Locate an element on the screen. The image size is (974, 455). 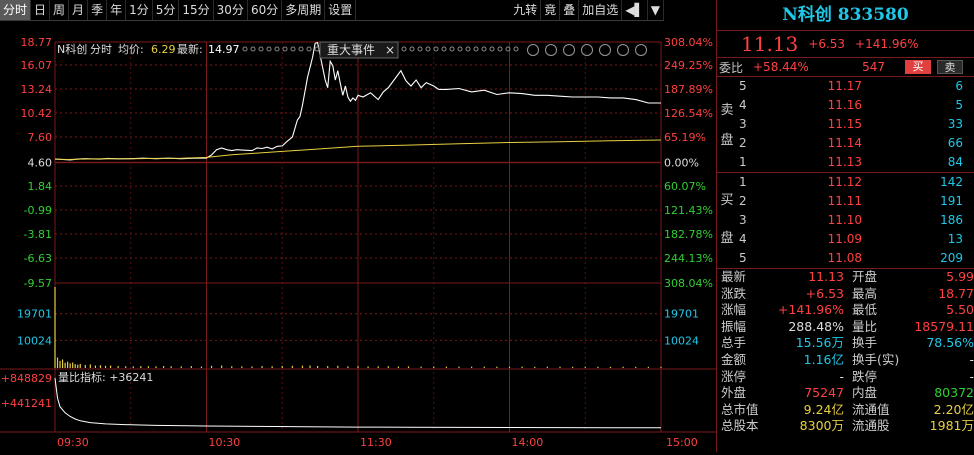
period-tab-4: 季 is located at coordinates (98, 10).